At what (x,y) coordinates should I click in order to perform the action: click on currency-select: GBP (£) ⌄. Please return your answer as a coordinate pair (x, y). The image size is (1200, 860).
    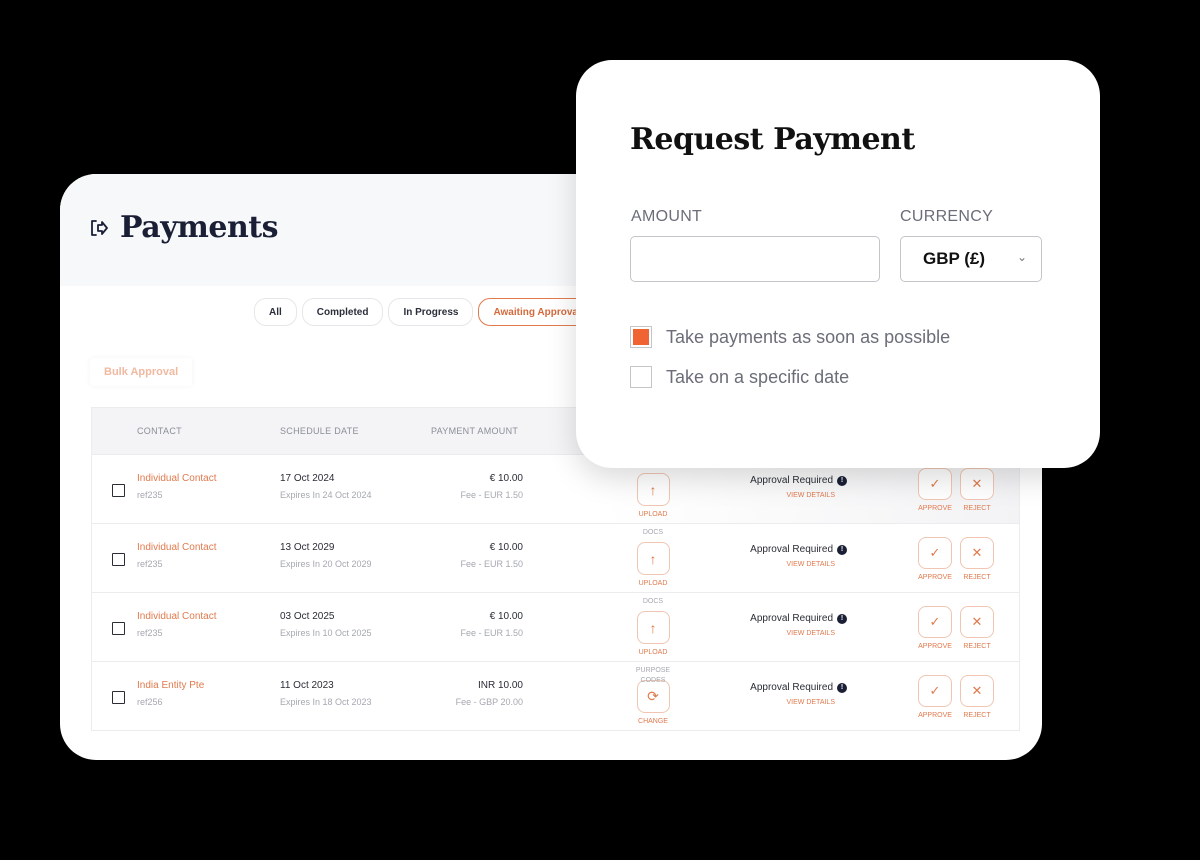
    Looking at the image, I should click on (971, 259).